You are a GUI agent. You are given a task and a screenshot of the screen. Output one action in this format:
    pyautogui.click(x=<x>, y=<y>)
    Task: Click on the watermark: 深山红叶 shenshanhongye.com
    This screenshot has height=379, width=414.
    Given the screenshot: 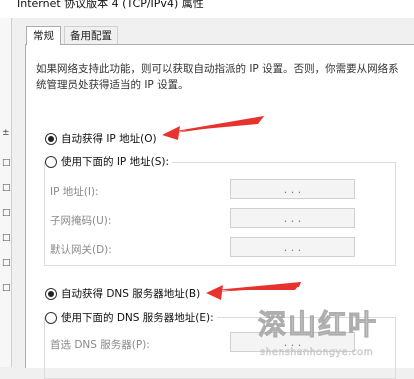 What is the action you would take?
    pyautogui.click(x=332, y=333)
    